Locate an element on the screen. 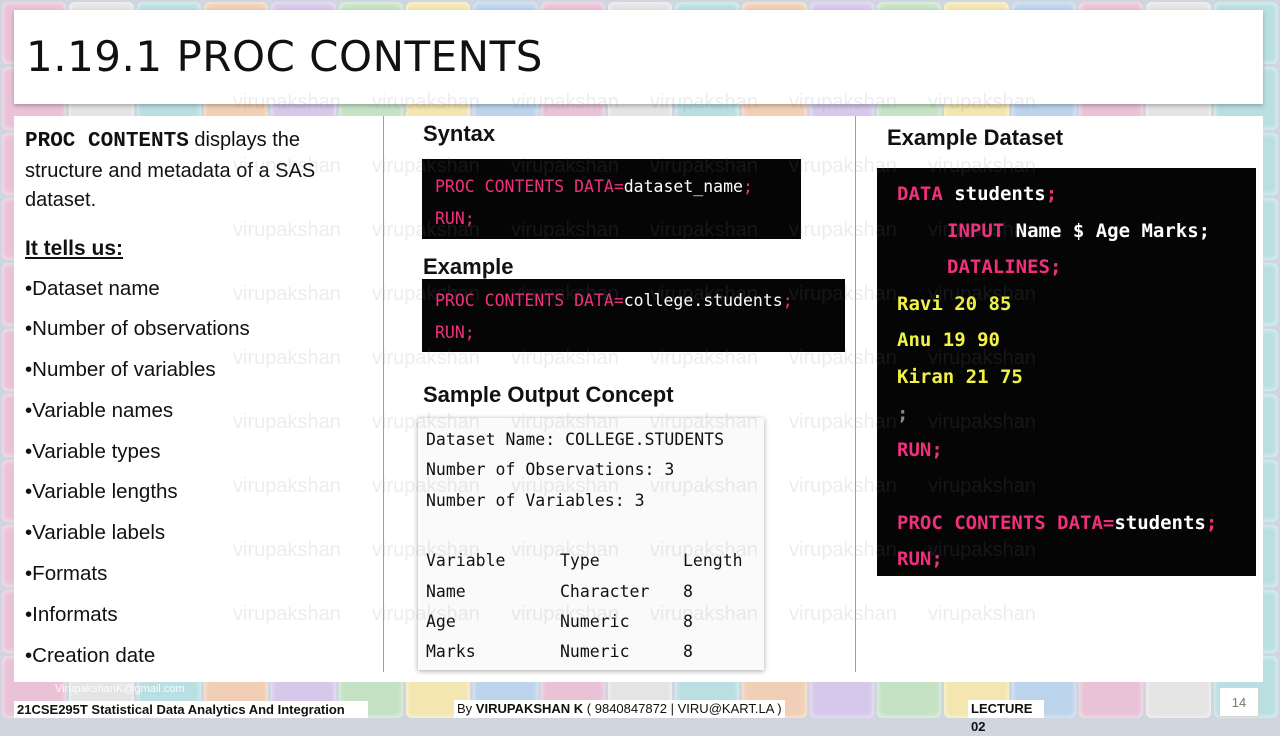 This screenshot has width=1280, height=736. example-heading: Example is located at coordinates (468, 266).